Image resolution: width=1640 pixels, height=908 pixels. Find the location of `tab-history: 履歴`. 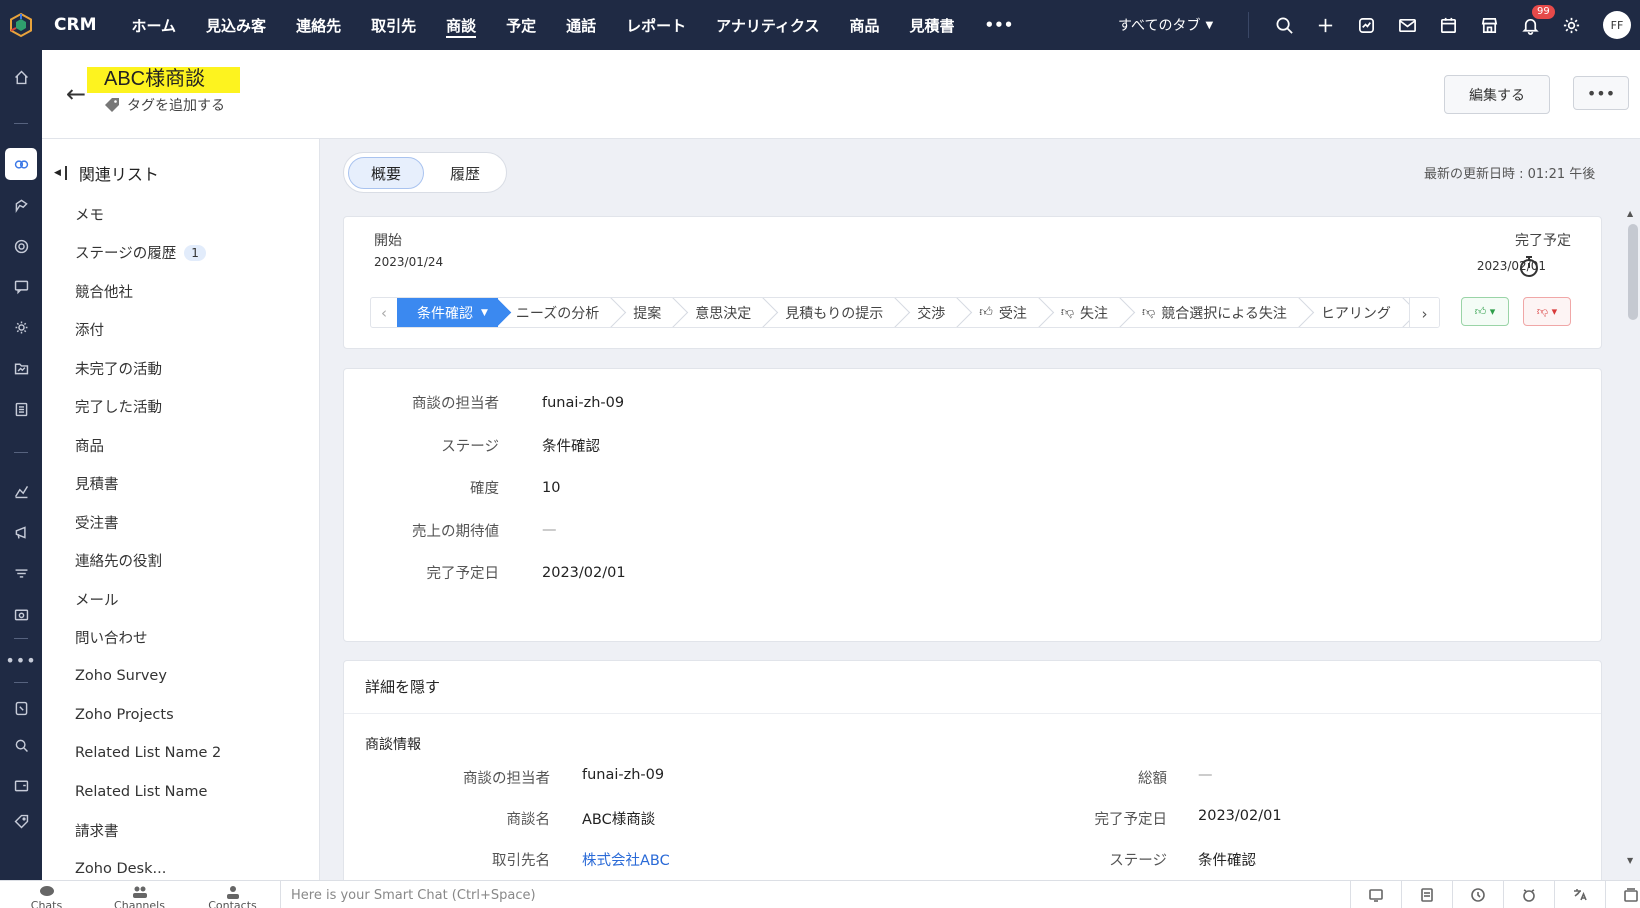

tab-history: 履歴 is located at coordinates (465, 173).